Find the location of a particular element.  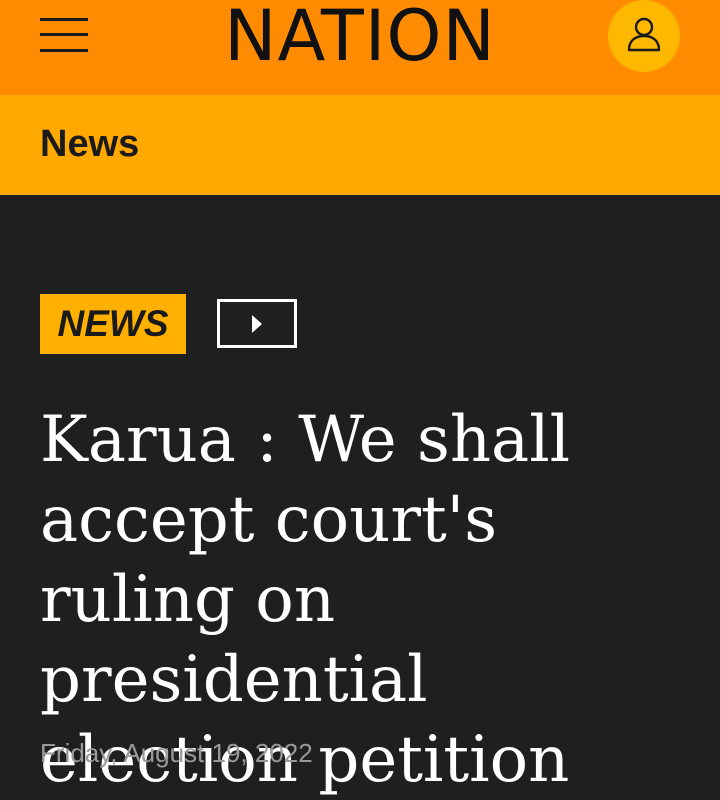

video-play-icon is located at coordinates (257, 324).